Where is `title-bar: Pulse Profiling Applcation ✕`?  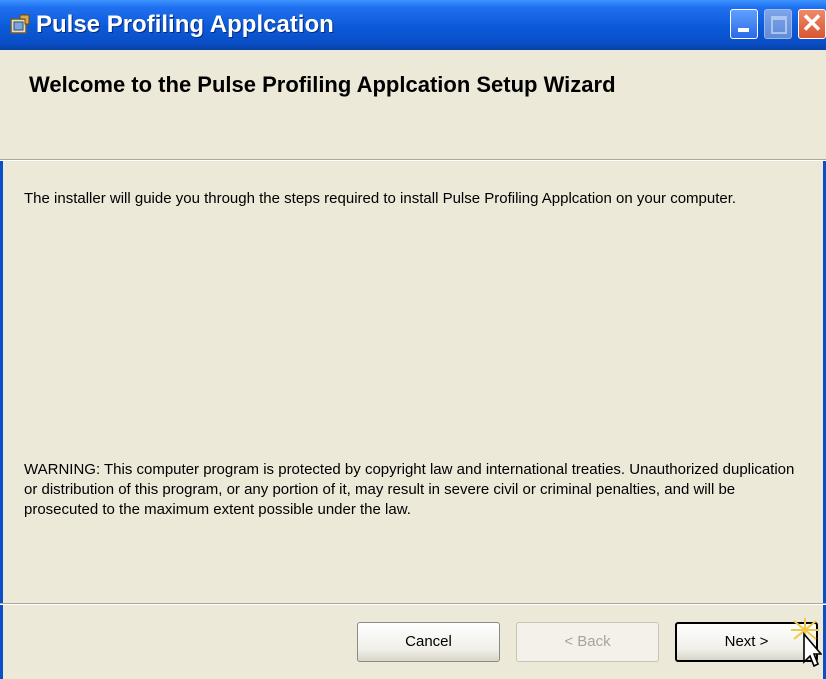
title-bar: Pulse Profiling Applcation ✕ is located at coordinates (413, 25).